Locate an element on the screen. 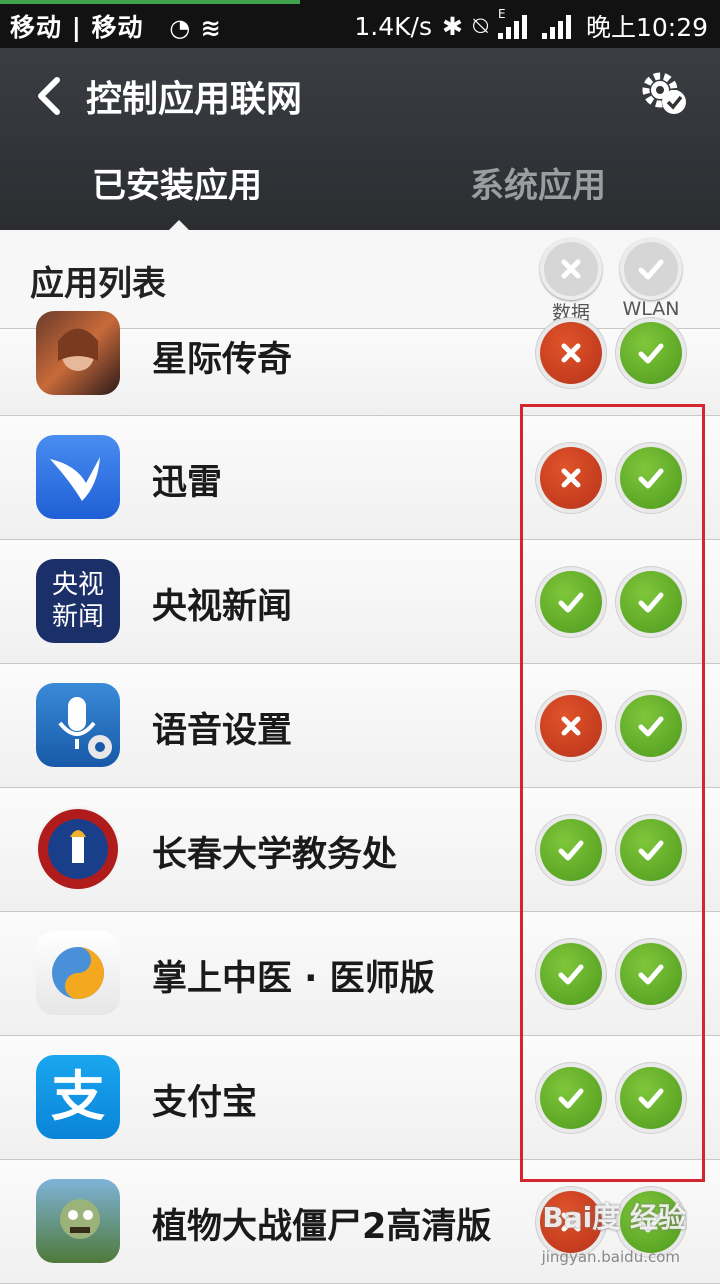 The height and width of the screenshot is (1284, 720). chevron-left-icon is located at coordinates (49, 96).